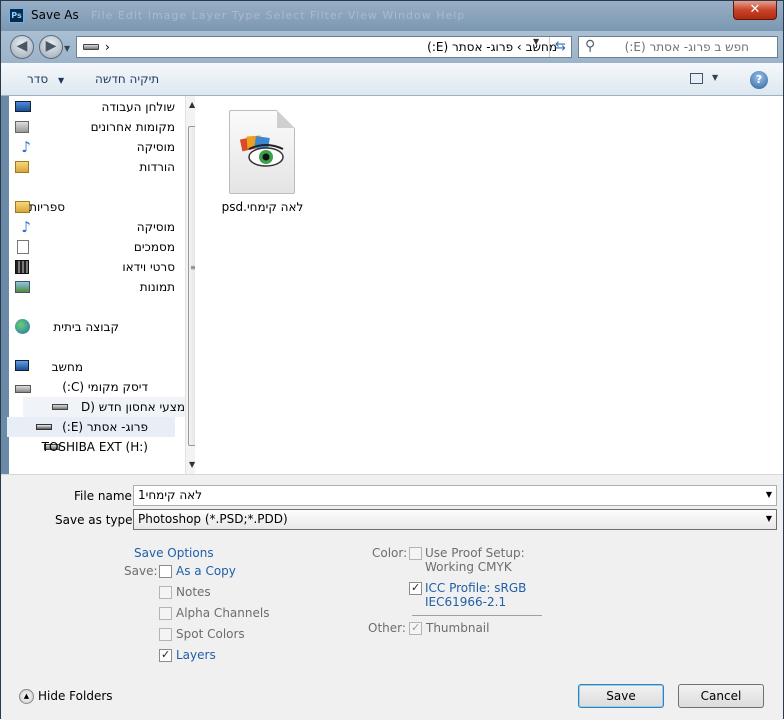  I want to click on close-icon: ✕, so click(755, 9).